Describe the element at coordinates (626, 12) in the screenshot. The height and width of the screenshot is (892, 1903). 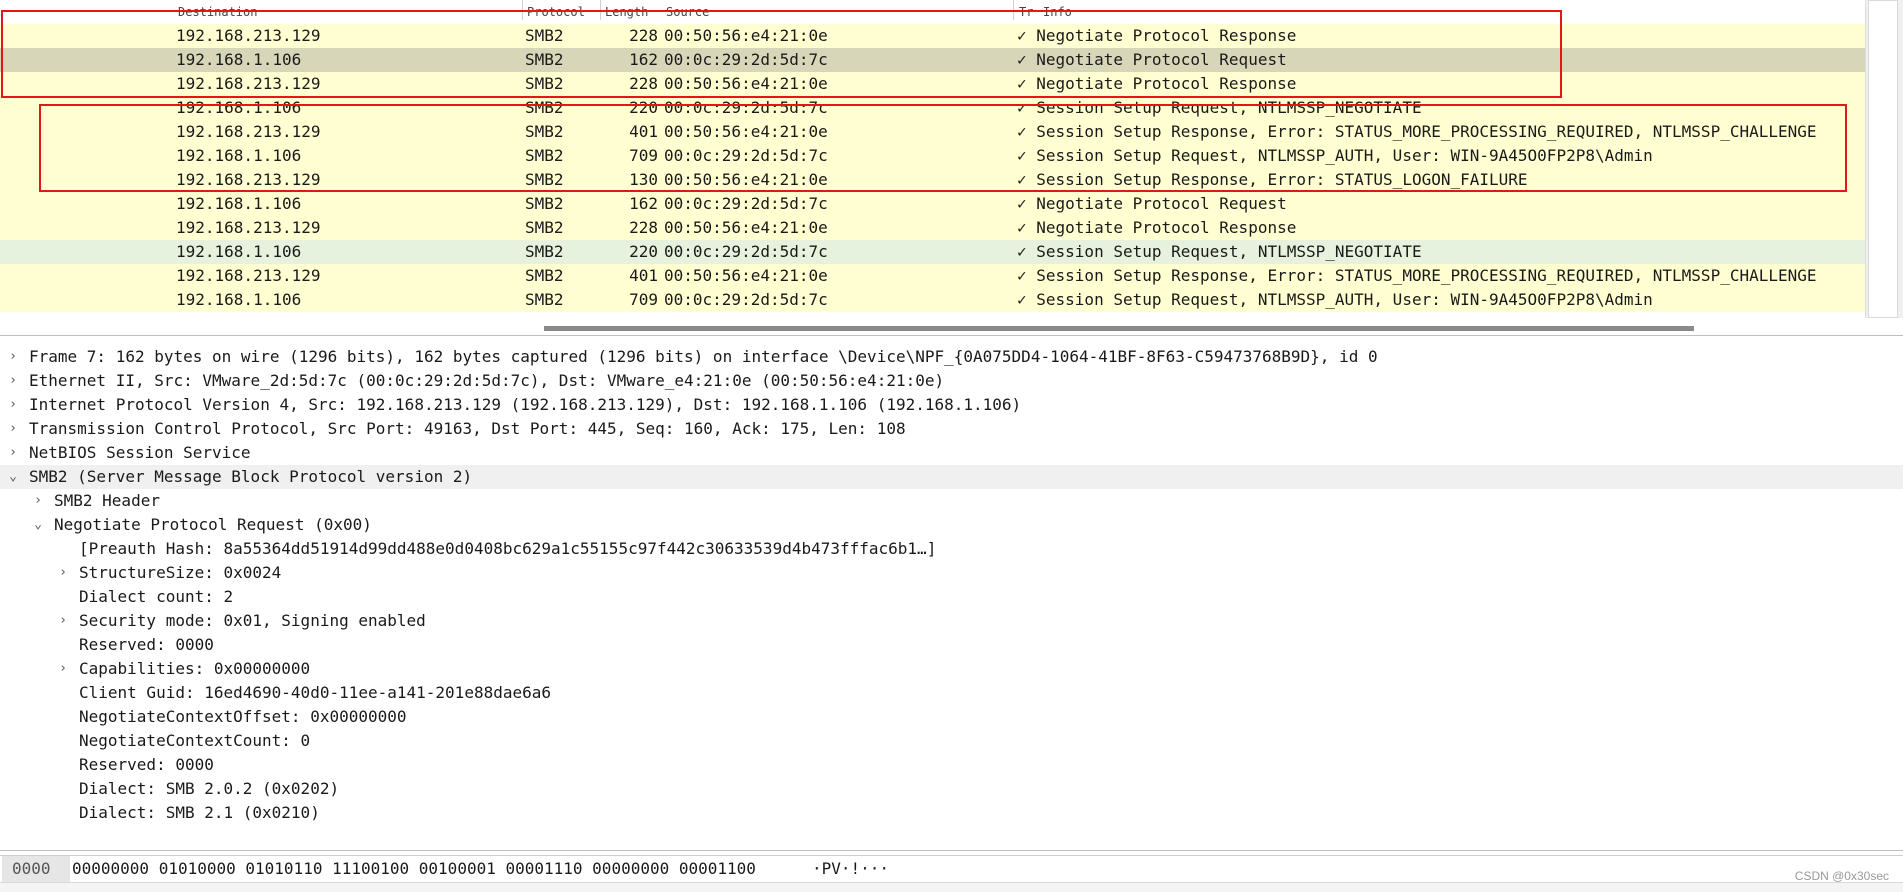
I see `col-length: Length` at that location.